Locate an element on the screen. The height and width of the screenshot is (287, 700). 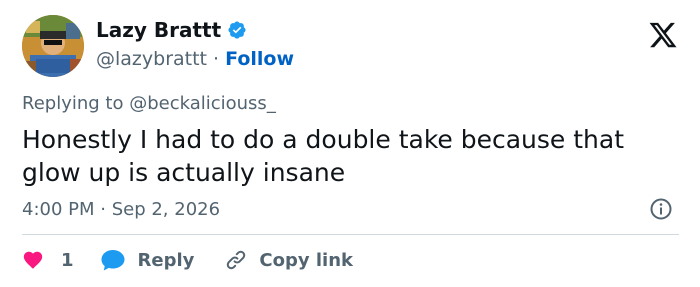
follow-button: Follow is located at coordinates (259, 59).